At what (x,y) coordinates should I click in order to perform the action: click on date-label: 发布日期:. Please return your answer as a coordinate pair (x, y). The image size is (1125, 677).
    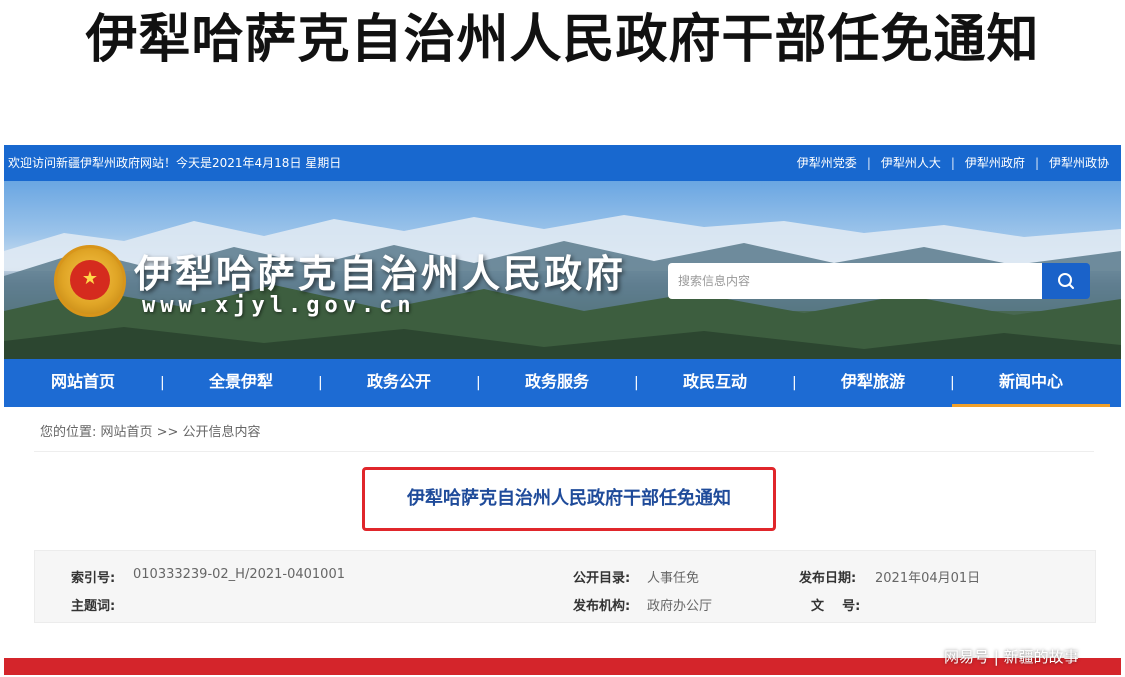
    Looking at the image, I should click on (828, 578).